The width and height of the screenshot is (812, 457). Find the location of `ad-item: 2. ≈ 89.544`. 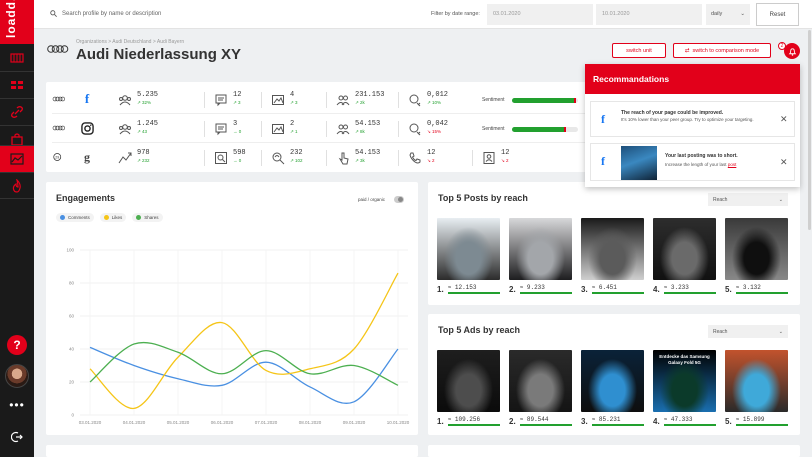

ad-item: 2. ≈ 89.544 is located at coordinates (540, 388).